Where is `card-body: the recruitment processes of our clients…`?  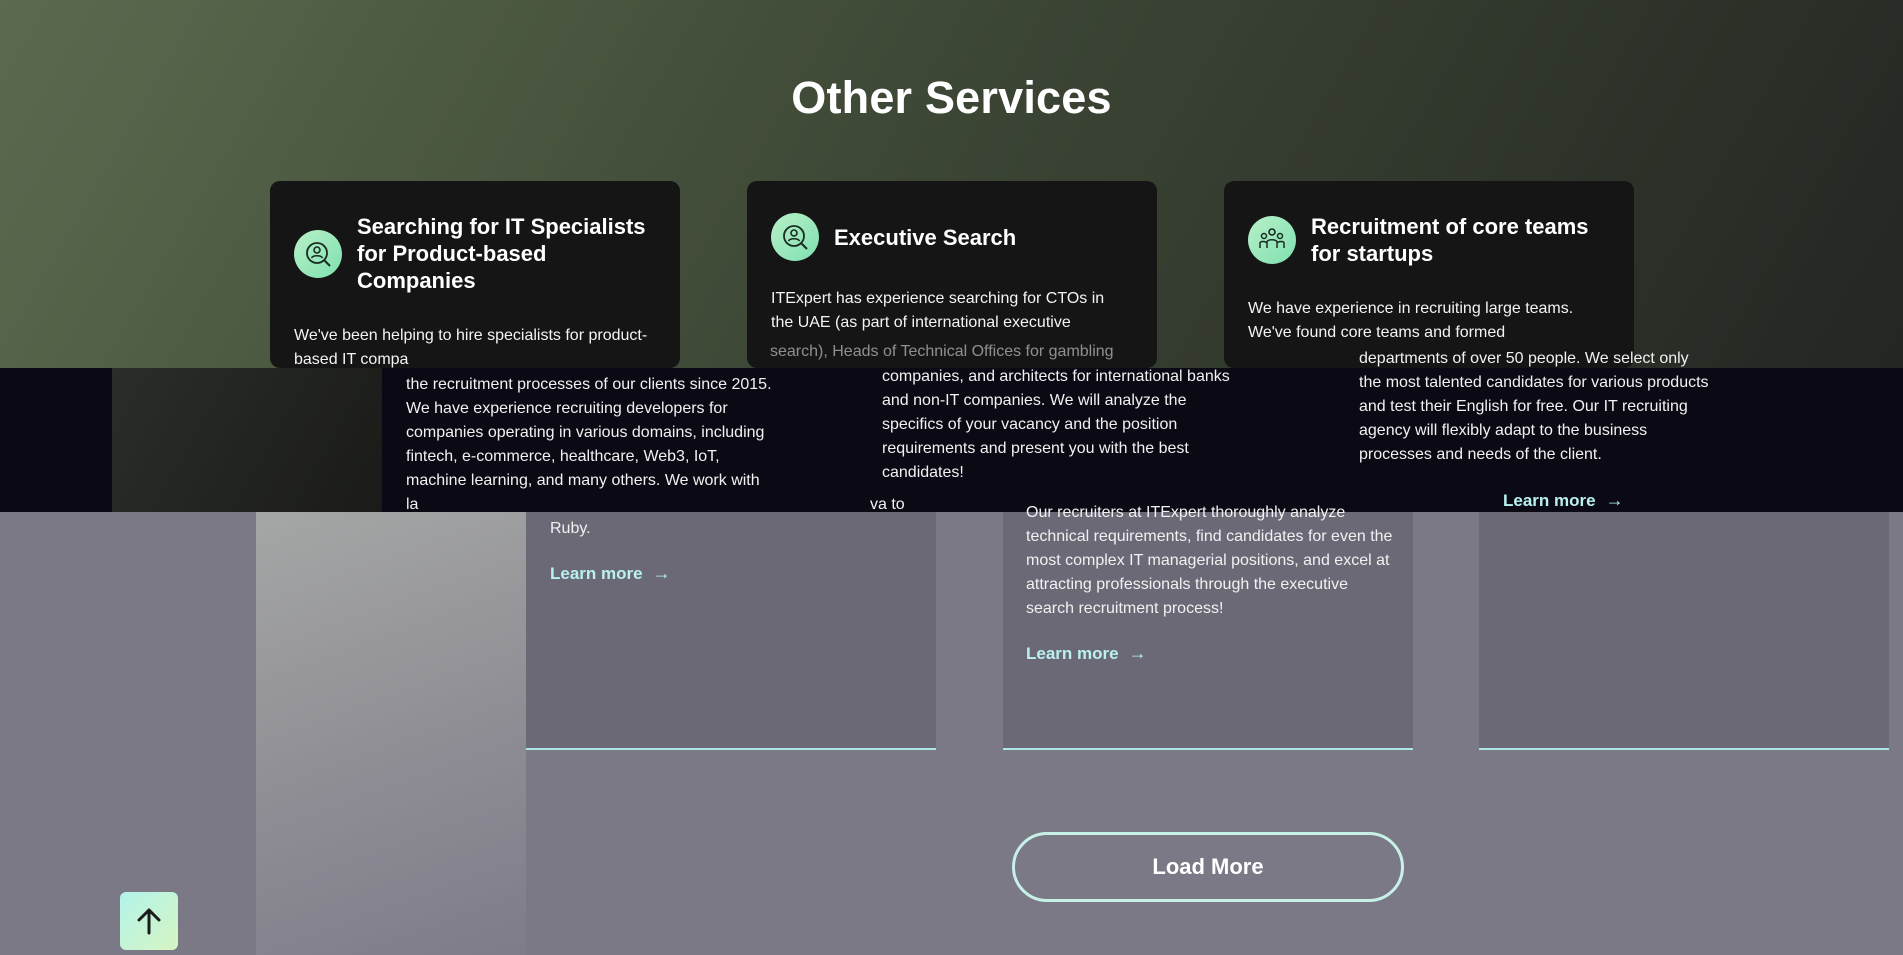 card-body: the recruitment processes of our clients… is located at coordinates (589, 444).